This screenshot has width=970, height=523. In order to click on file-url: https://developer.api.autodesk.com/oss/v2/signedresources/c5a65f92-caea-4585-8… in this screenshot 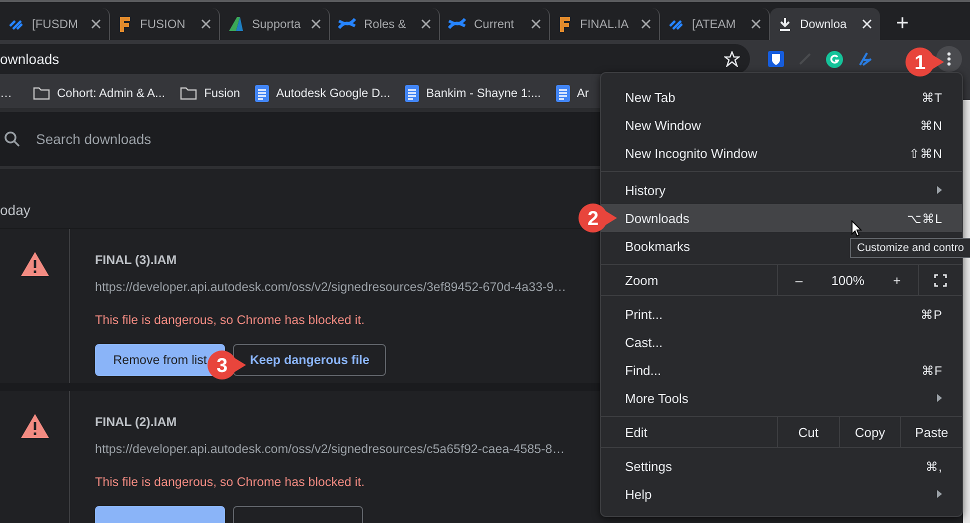, I will do `click(330, 449)`.